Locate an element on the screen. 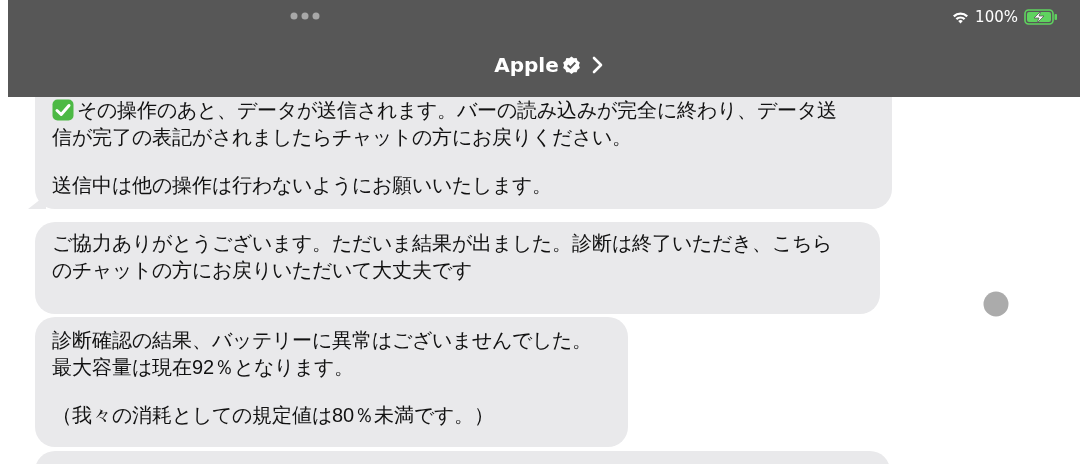  battery-percentage: 100% is located at coordinates (996, 17).